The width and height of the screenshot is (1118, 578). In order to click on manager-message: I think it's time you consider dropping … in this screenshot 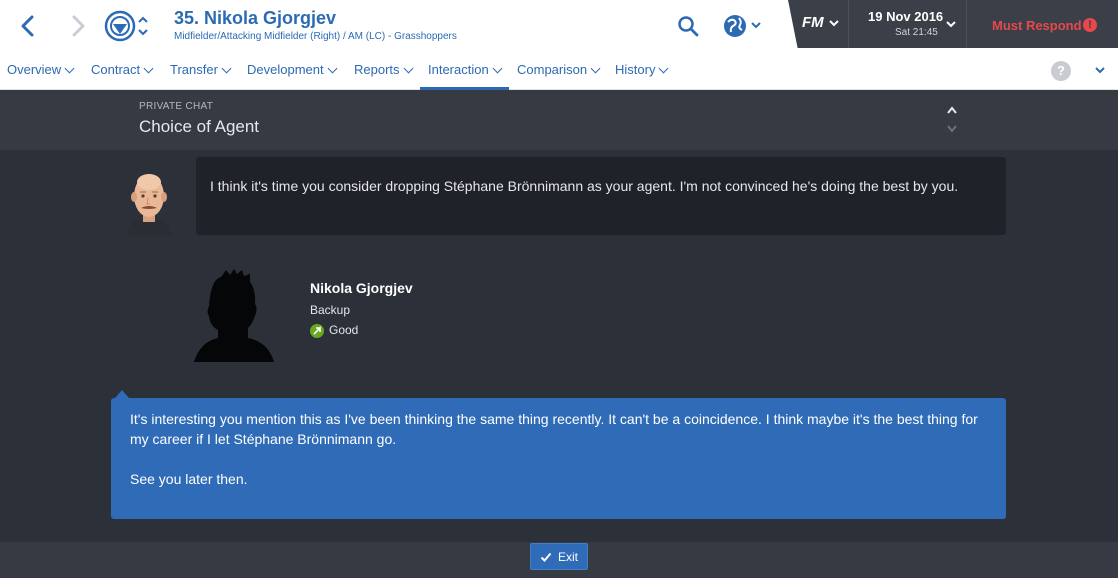, I will do `click(601, 196)`.